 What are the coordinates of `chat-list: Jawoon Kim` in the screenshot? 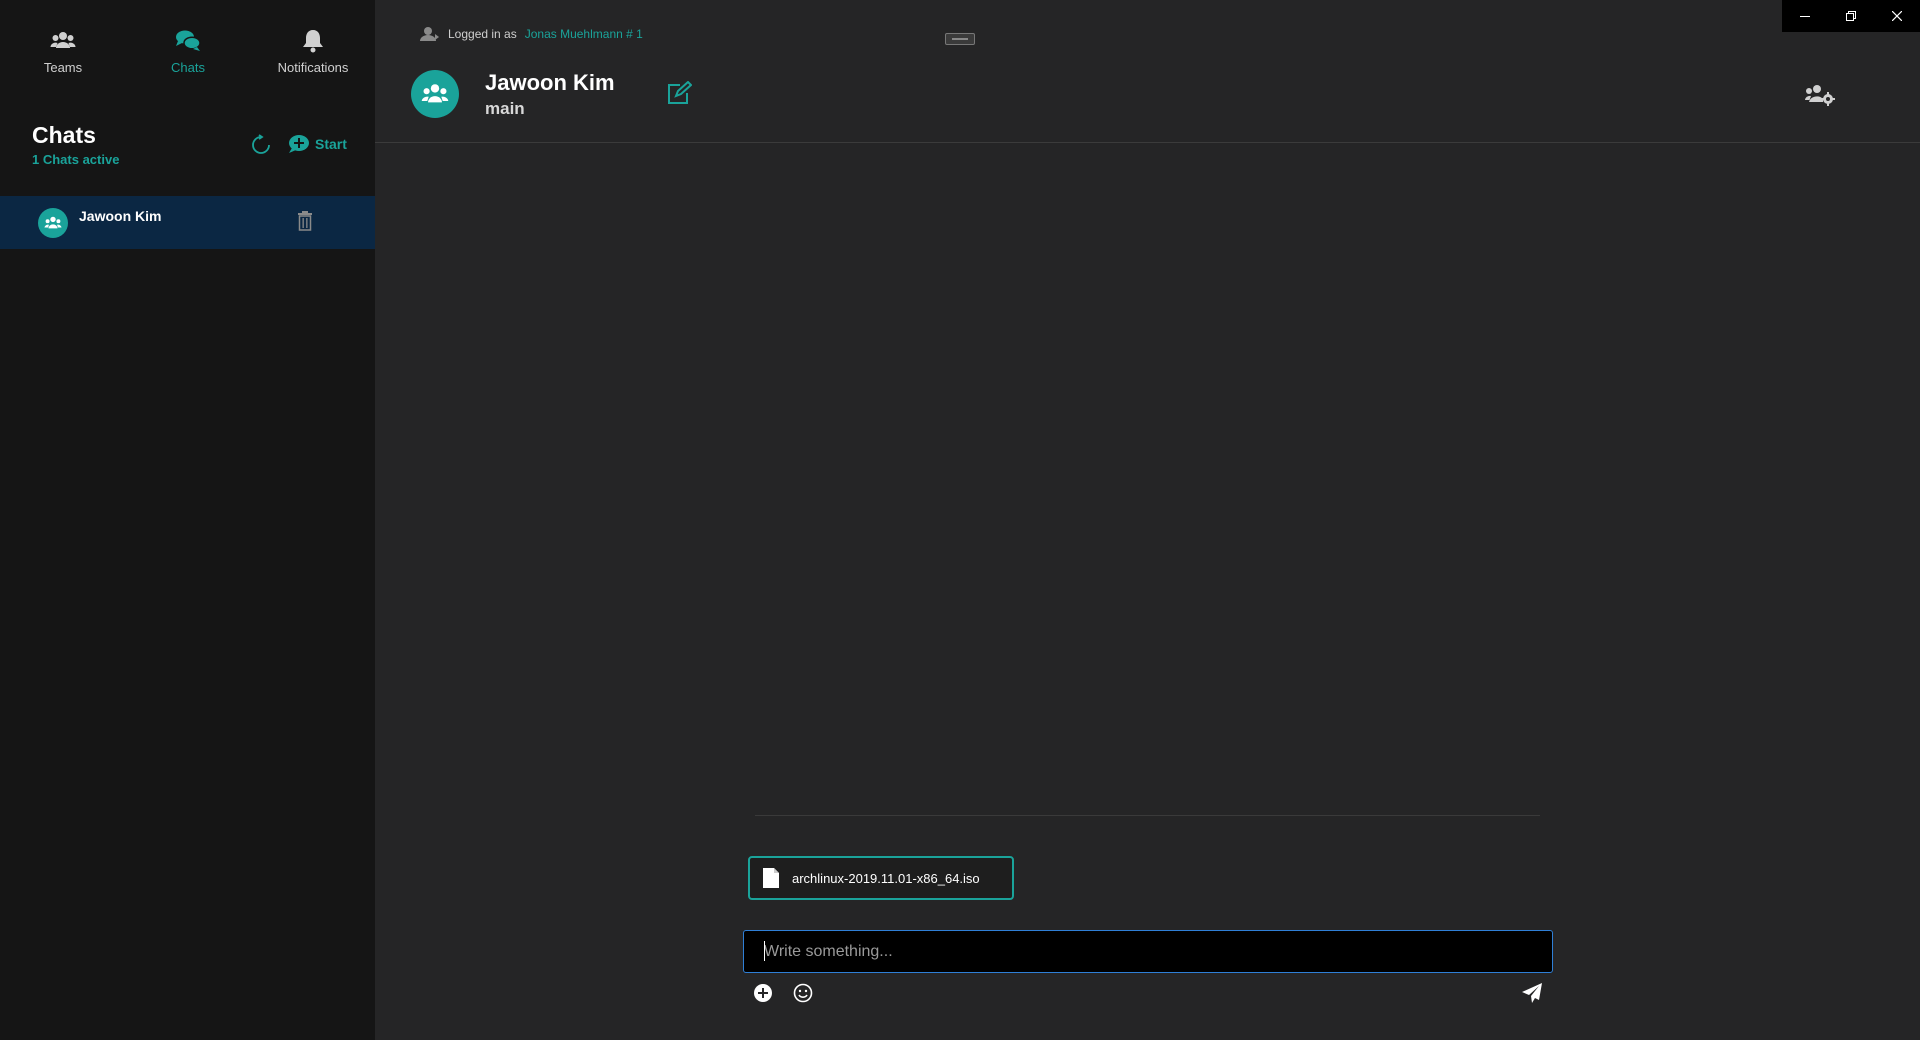 It's located at (187, 222).